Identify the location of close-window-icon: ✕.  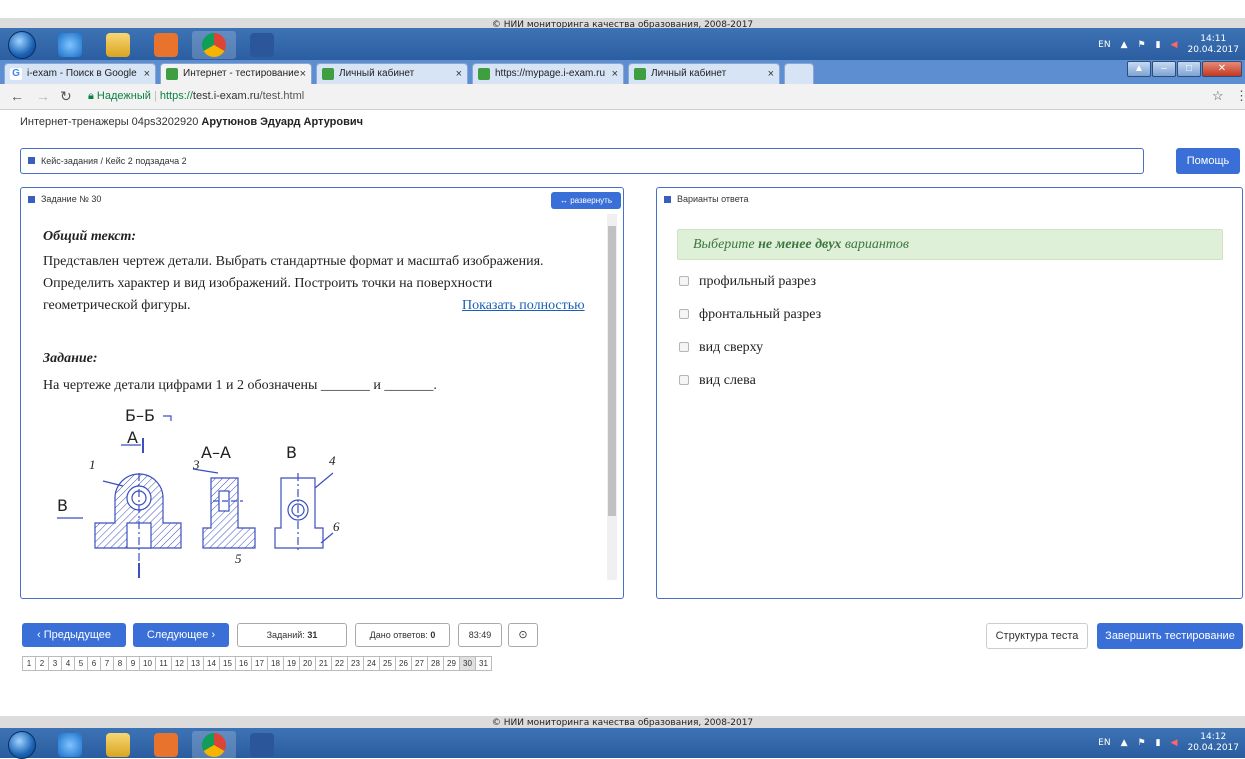
(1222, 69).